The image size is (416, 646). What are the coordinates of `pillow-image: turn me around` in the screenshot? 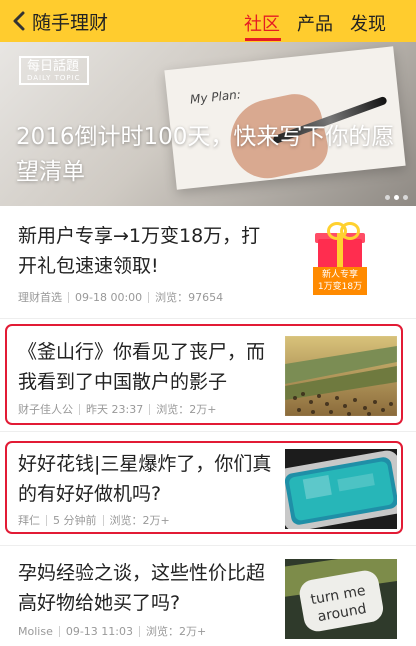 It's located at (341, 599).